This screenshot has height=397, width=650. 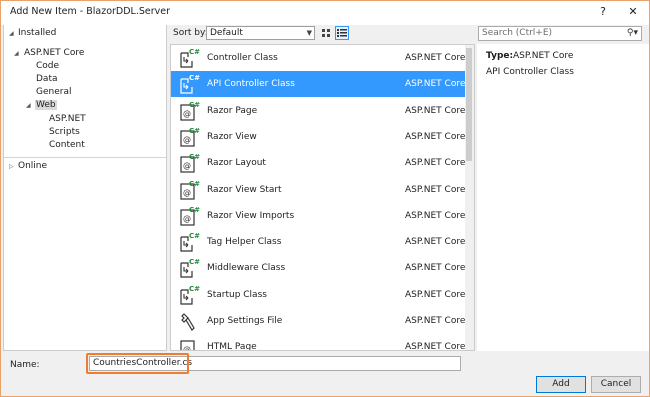 What do you see at coordinates (318, 216) in the screenshot?
I see `template-row: @ C# Razor View Imports ASP.NET Core` at bounding box center [318, 216].